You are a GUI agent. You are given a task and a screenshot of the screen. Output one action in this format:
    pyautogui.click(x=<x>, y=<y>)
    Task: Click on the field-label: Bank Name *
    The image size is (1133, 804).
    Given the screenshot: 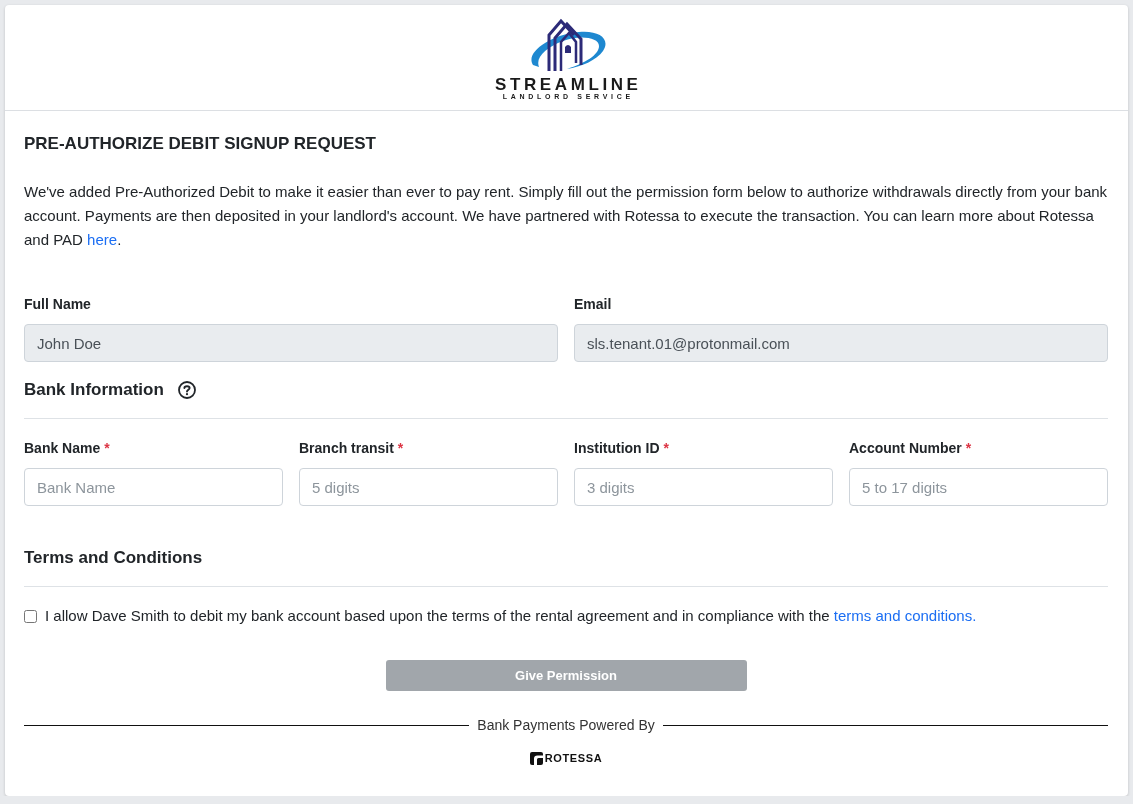 What is the action you would take?
    pyautogui.click(x=67, y=448)
    